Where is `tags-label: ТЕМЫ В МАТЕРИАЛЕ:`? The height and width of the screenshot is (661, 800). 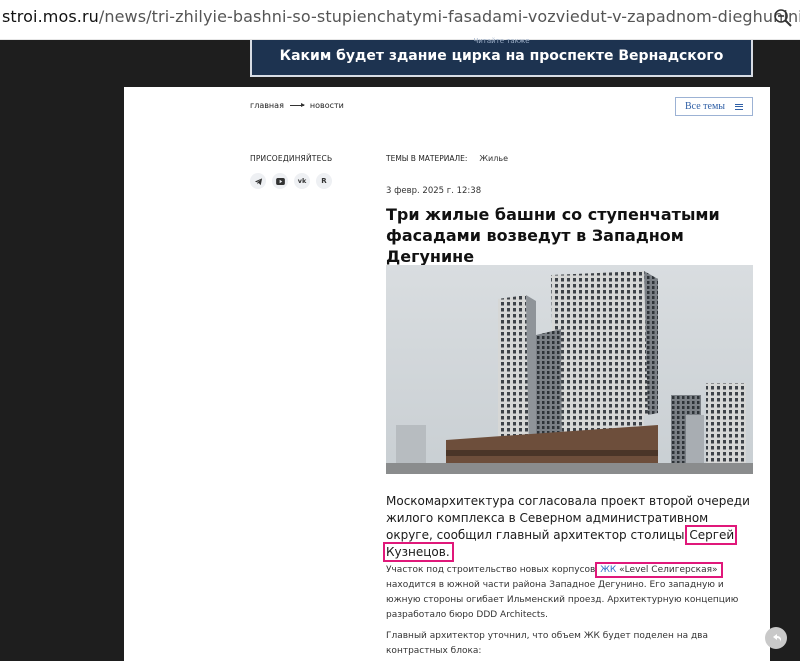 tags-label: ТЕМЫ В МАТЕРИАЛЕ: is located at coordinates (427, 158).